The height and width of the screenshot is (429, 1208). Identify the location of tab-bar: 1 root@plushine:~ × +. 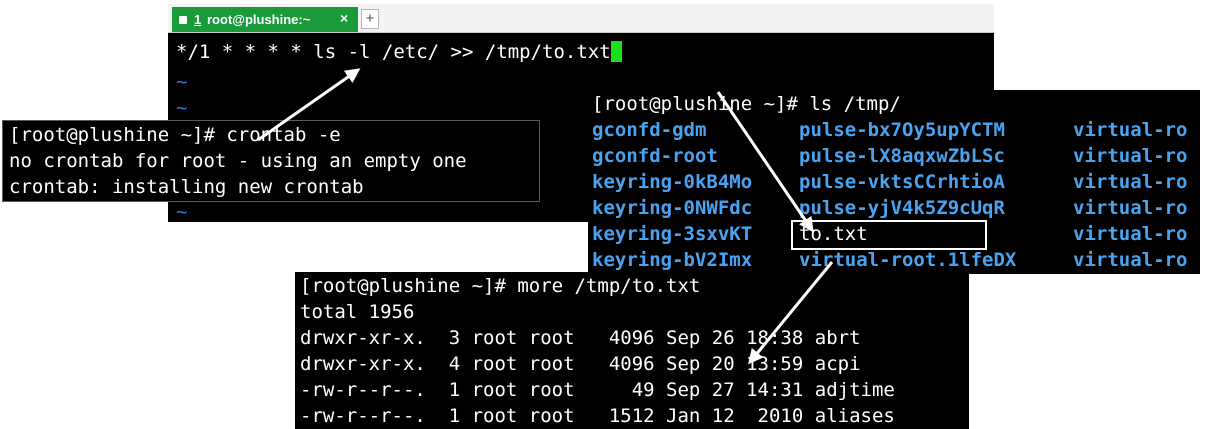
(581, 18).